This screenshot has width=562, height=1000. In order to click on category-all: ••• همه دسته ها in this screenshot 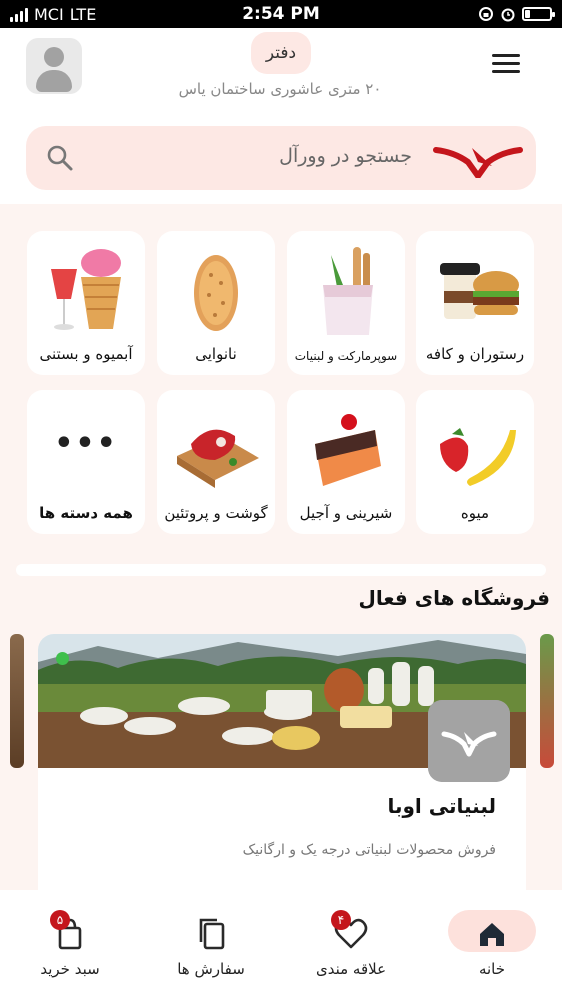, I will do `click(86, 462)`.